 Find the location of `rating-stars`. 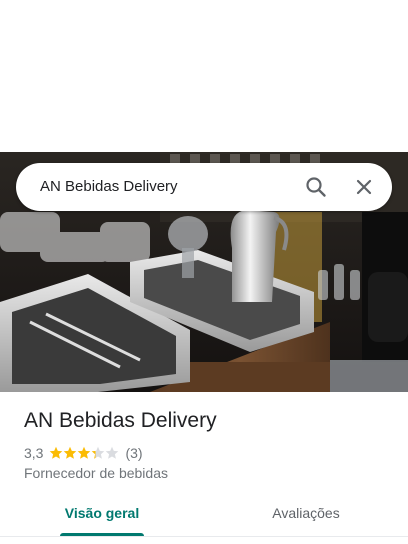

rating-stars is located at coordinates (84, 453).